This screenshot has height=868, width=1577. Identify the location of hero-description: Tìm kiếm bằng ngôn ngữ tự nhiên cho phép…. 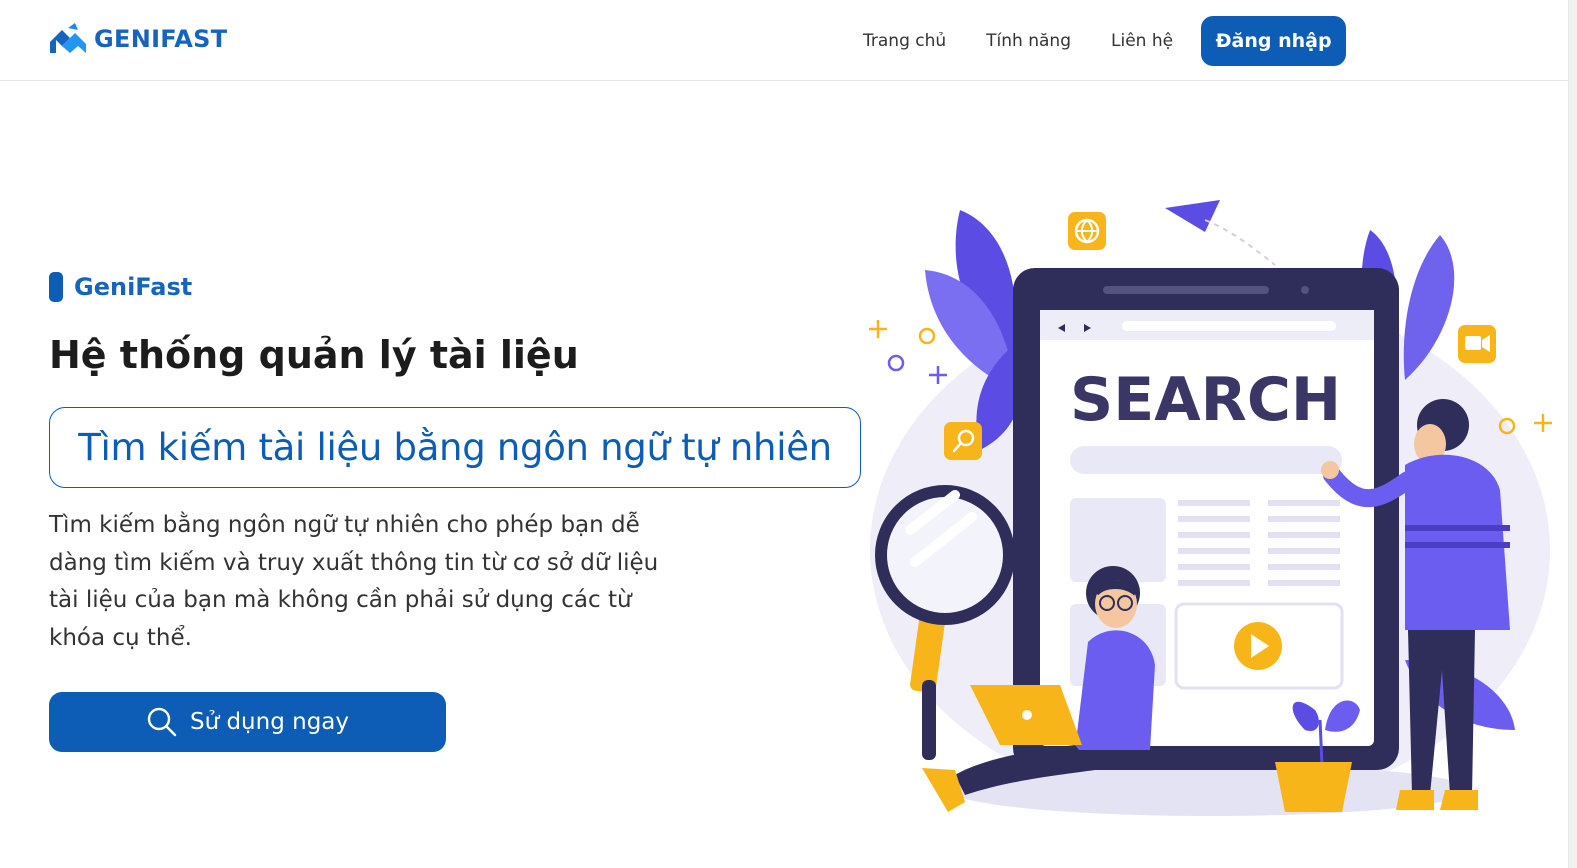
(354, 581).